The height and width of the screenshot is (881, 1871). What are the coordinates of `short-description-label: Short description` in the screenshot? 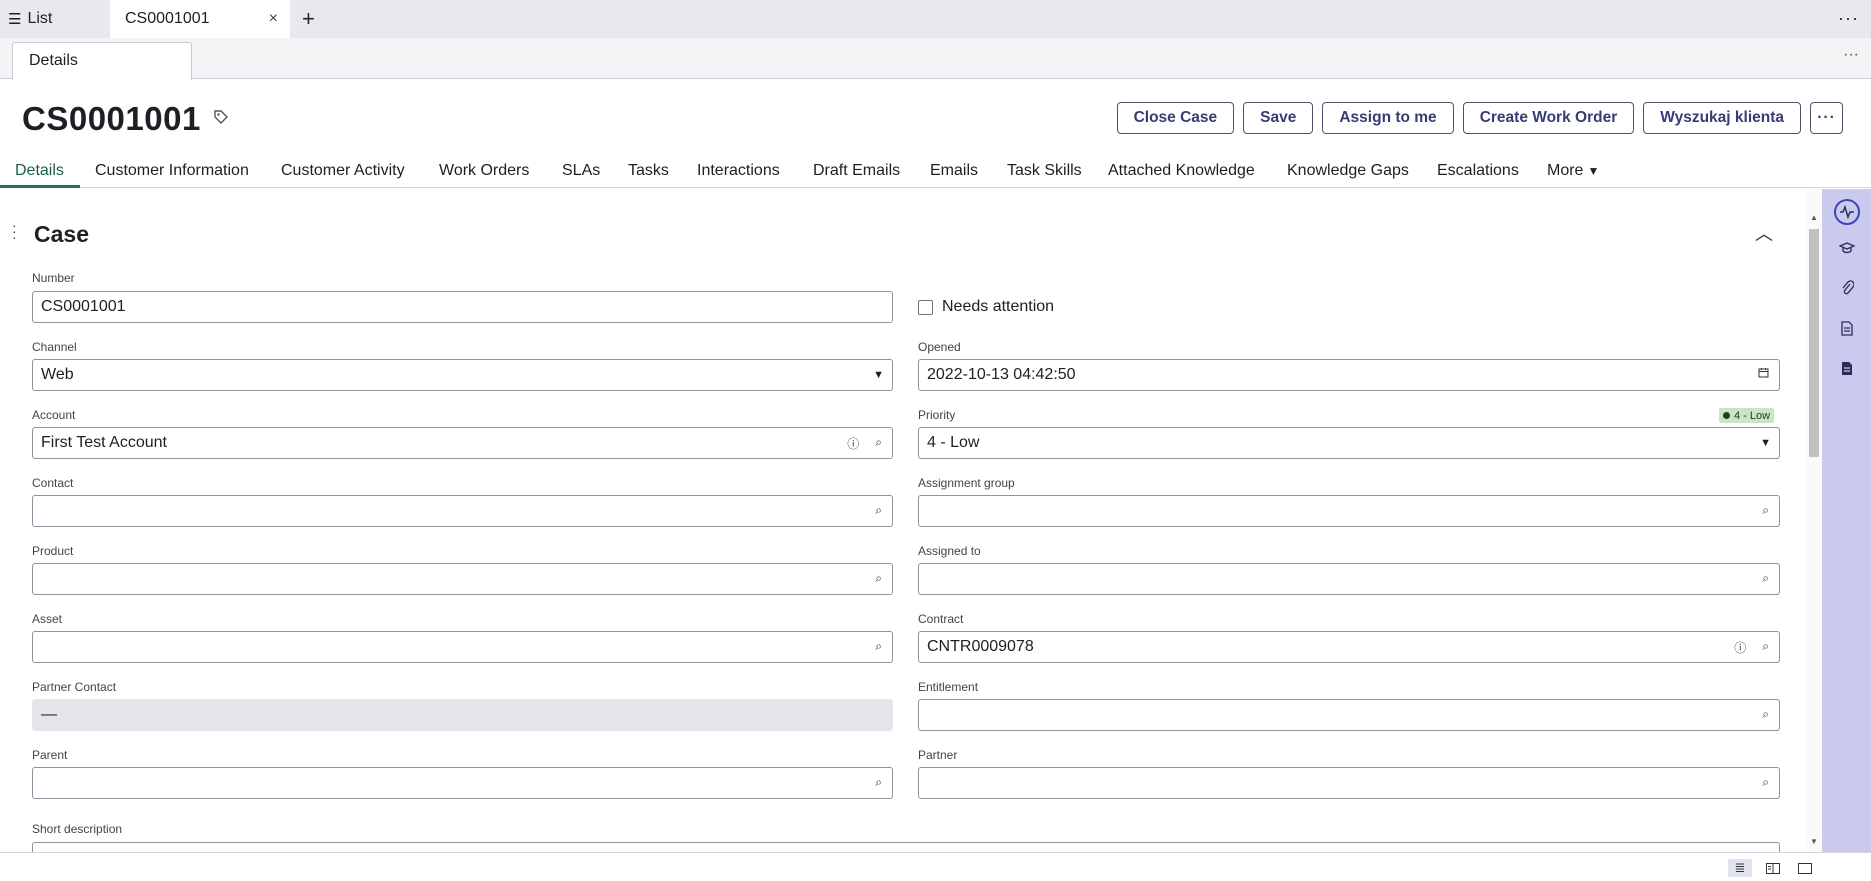 It's located at (77, 829).